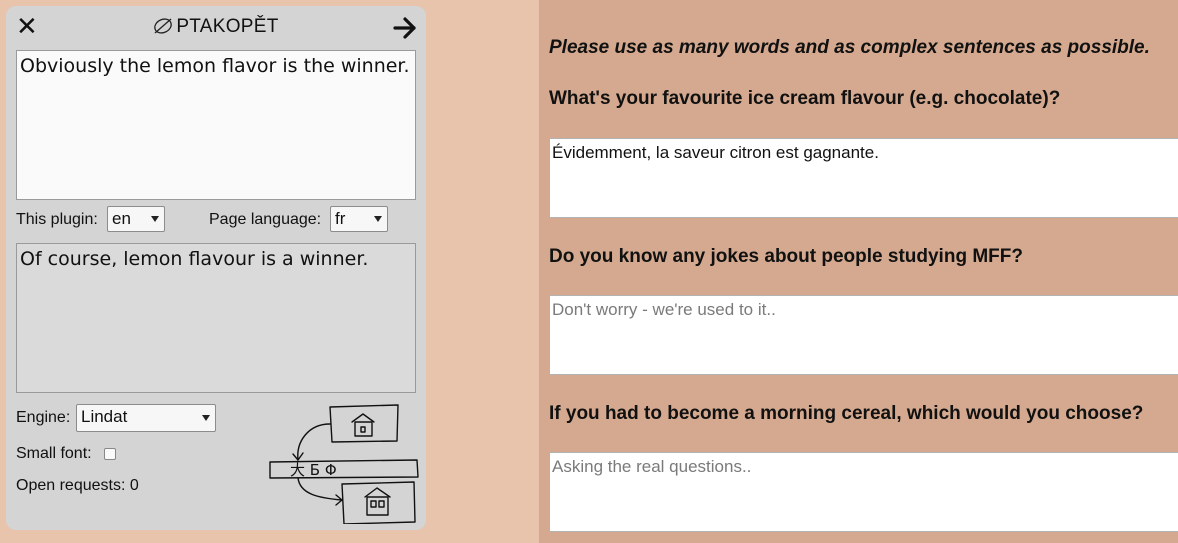 The image size is (1178, 543). What do you see at coordinates (313, 470) in the screenshot?
I see `diagram-glyphs: 大 Б Φ` at bounding box center [313, 470].